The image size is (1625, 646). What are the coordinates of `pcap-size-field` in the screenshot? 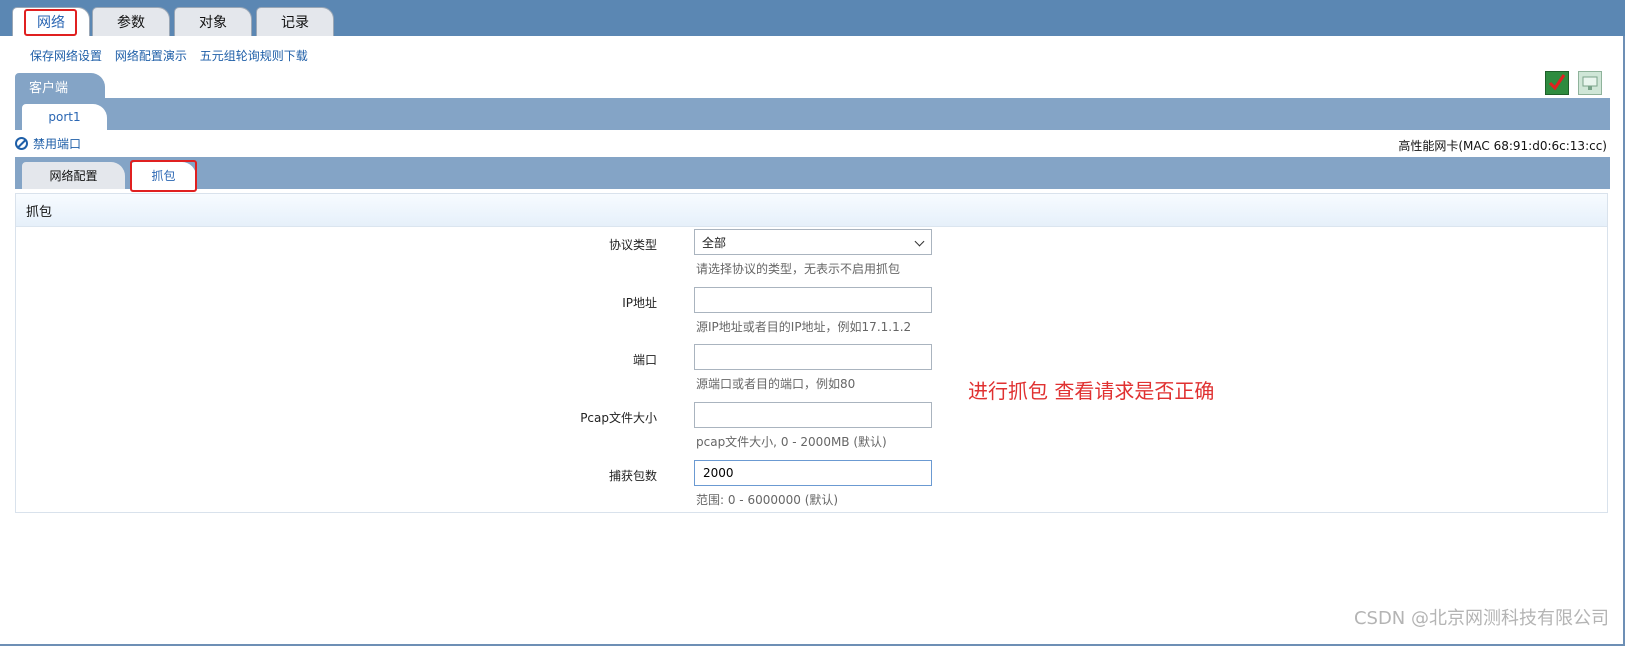 It's located at (813, 415).